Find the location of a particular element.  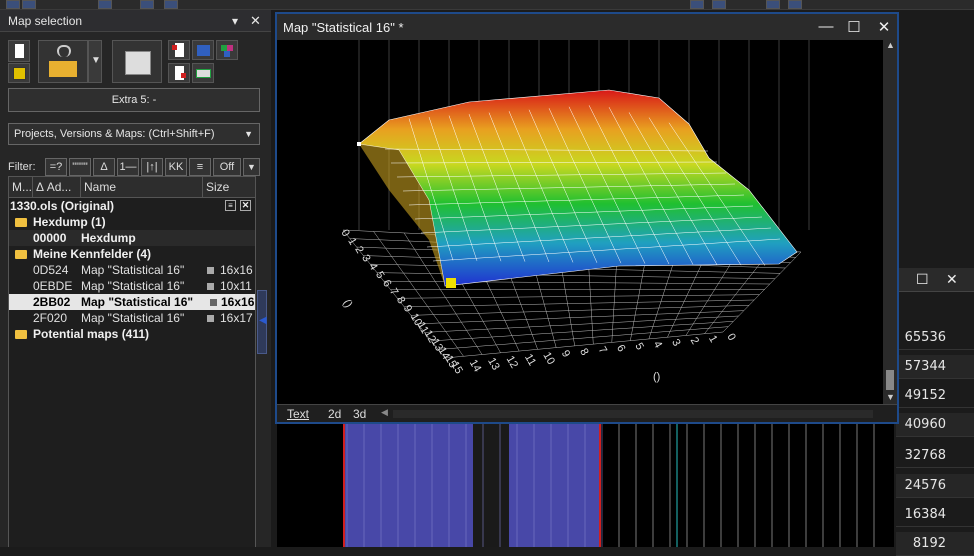

folder-row: Potential maps (411) is located at coordinates (132, 334).